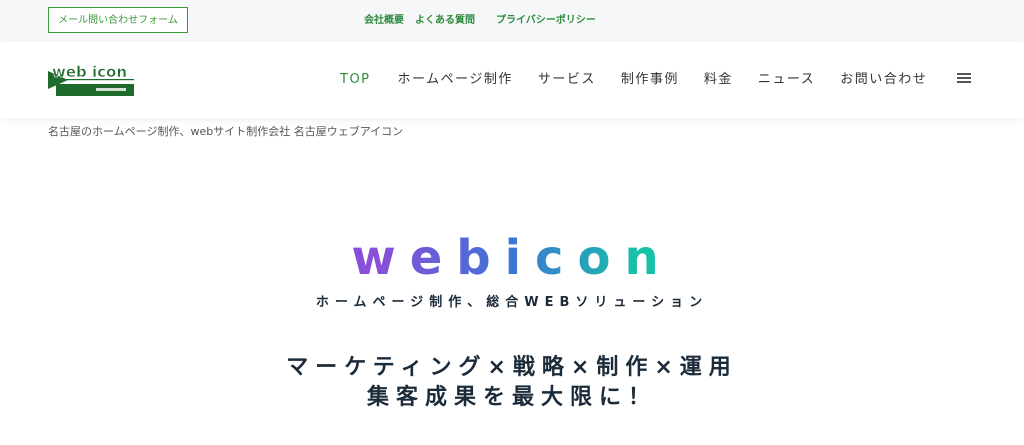  I want to click on webicon-logo: web icon, so click(91, 80).